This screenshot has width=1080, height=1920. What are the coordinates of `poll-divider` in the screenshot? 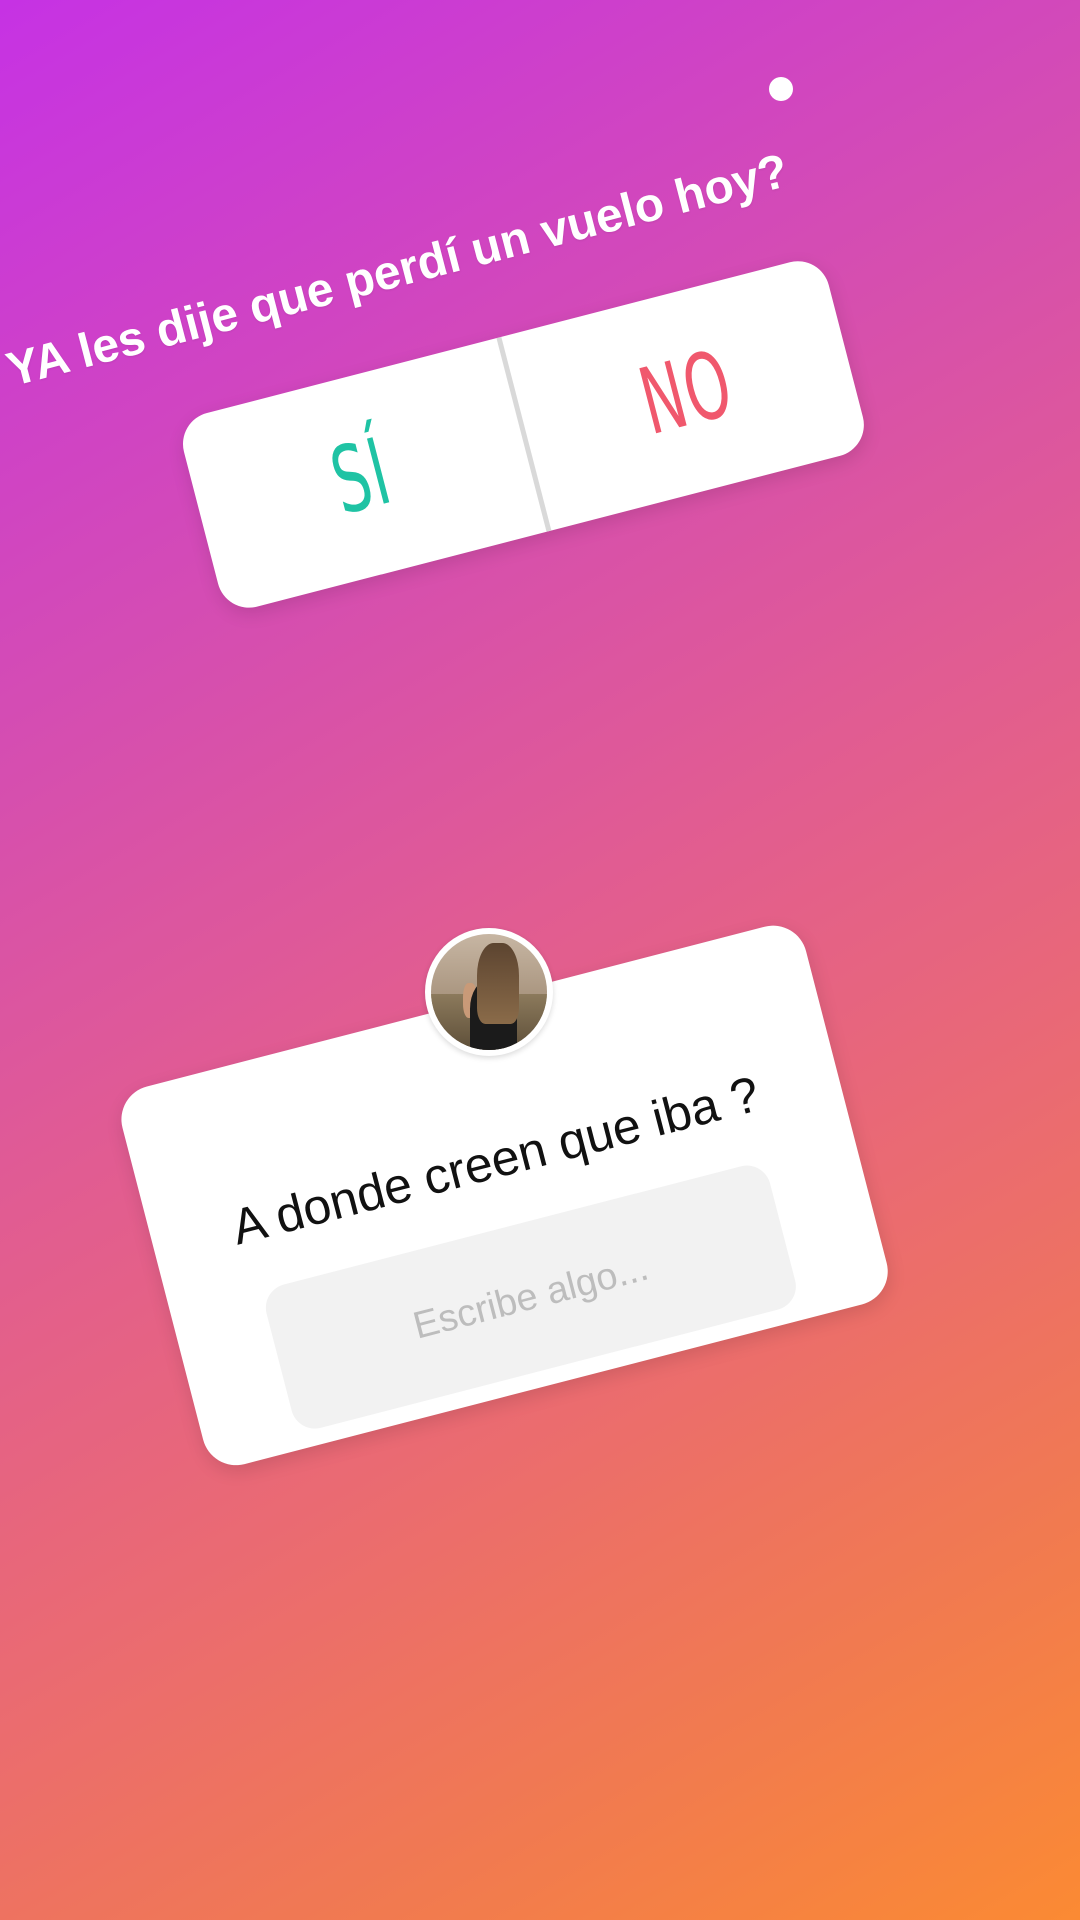 It's located at (523, 434).